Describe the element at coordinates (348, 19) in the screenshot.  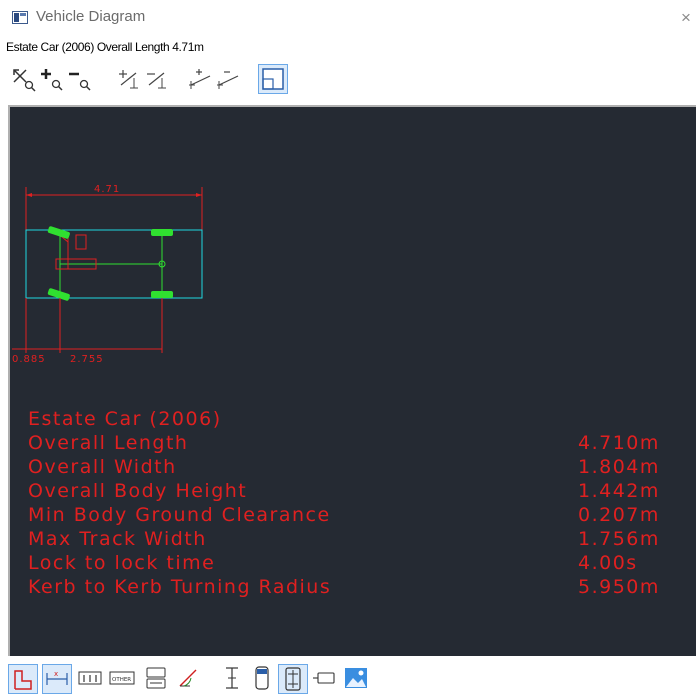
I see `title-bar: Vehicle Diagram ×` at that location.